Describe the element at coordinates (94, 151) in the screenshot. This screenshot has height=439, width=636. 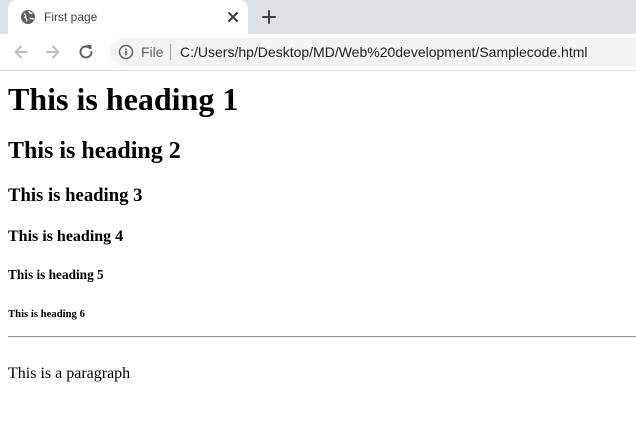
I see `heading-2: This is heading 2` at that location.